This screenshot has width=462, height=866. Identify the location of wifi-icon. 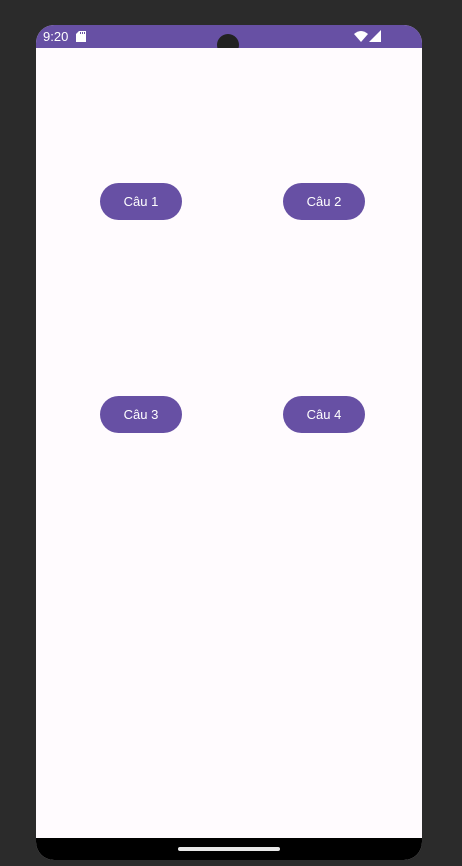
(361, 36).